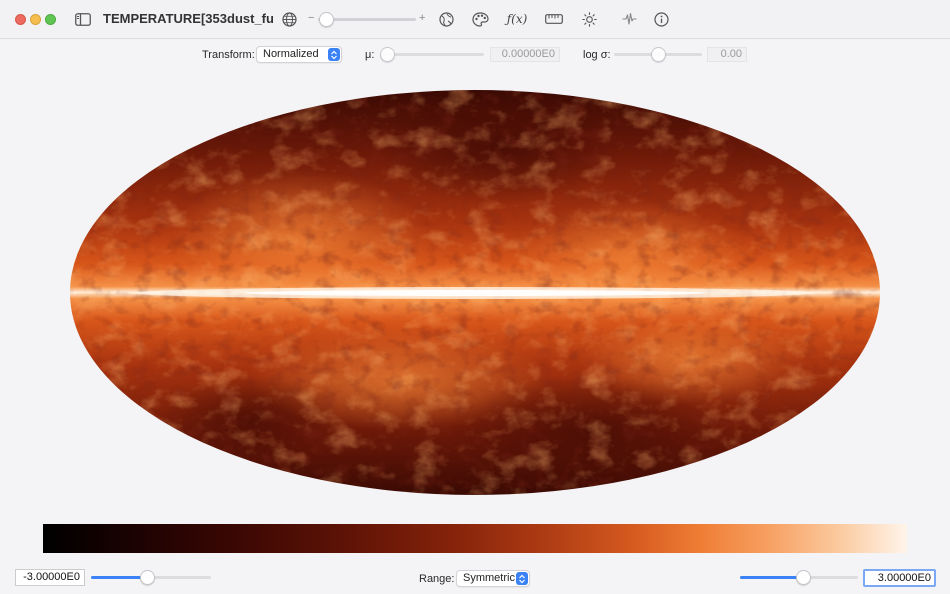 Image resolution: width=950 pixels, height=594 pixels. Describe the element at coordinates (50, 577) in the screenshot. I see `range-min-field: -3.00000E0` at that location.